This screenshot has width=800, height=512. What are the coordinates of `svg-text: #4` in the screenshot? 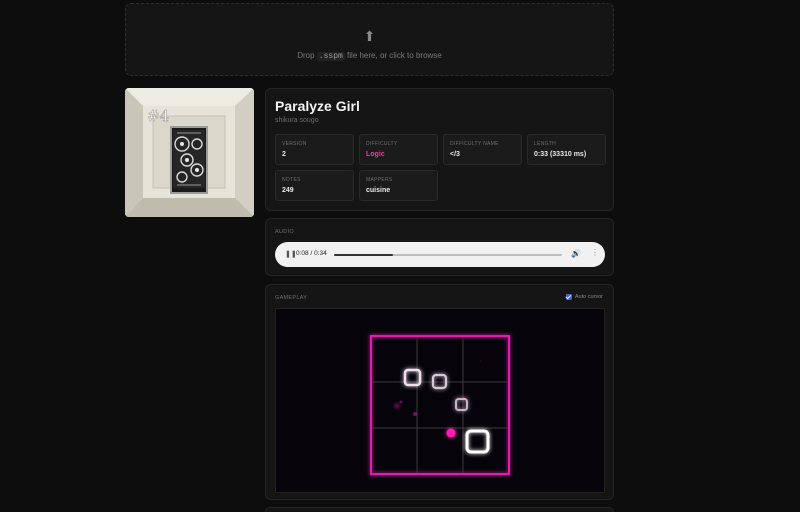 It's located at (158, 116).